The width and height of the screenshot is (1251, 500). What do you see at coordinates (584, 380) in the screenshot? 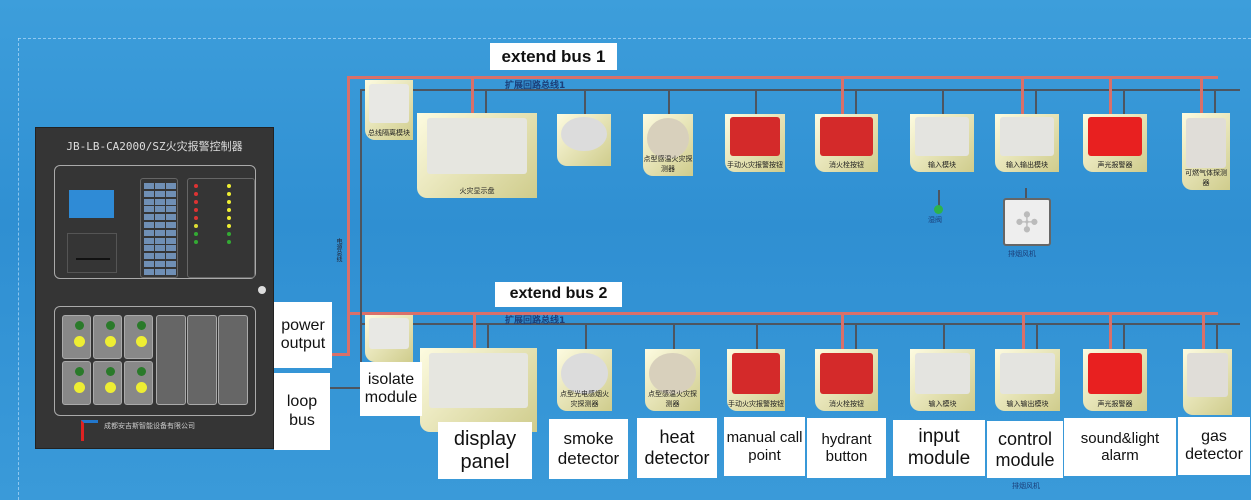
I see `bottom-smoke-device: 点型光电感烟火灾探测器` at bounding box center [584, 380].